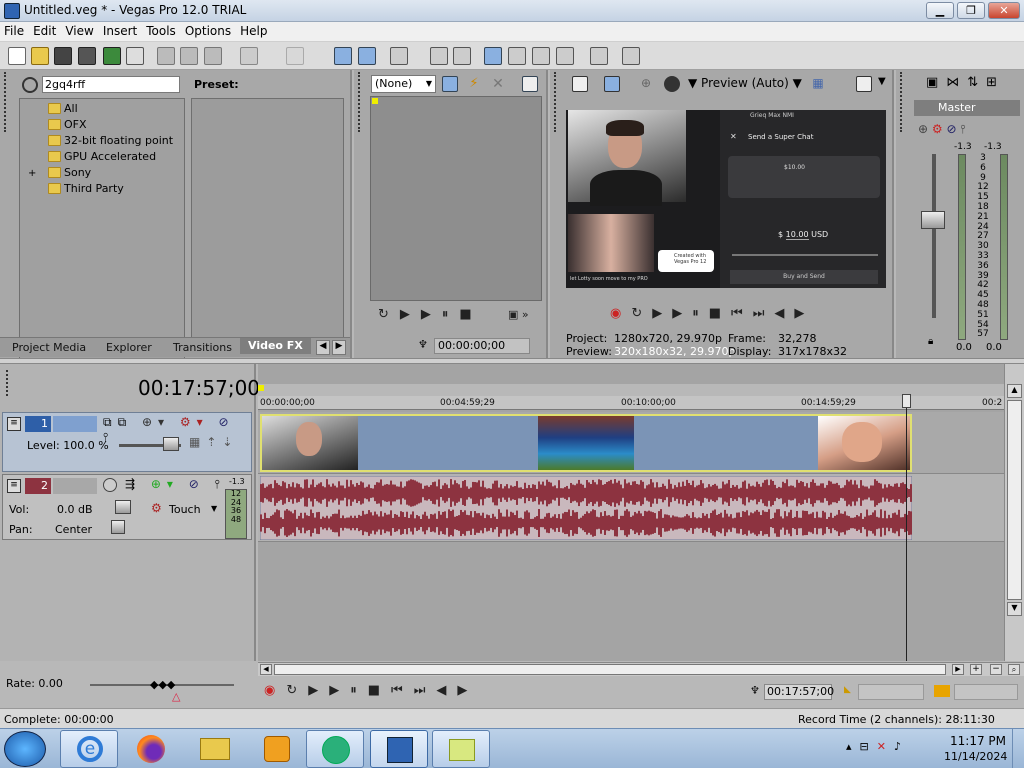 The image size is (1024, 768). What do you see at coordinates (254, 30) in the screenshot?
I see `menu-help: Help` at bounding box center [254, 30].